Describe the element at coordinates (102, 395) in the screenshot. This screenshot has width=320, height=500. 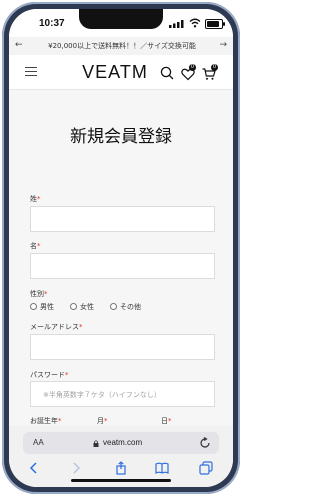
I see `password-placeholder: ※半角英数字７ケタ（ハイフンなし）` at that location.